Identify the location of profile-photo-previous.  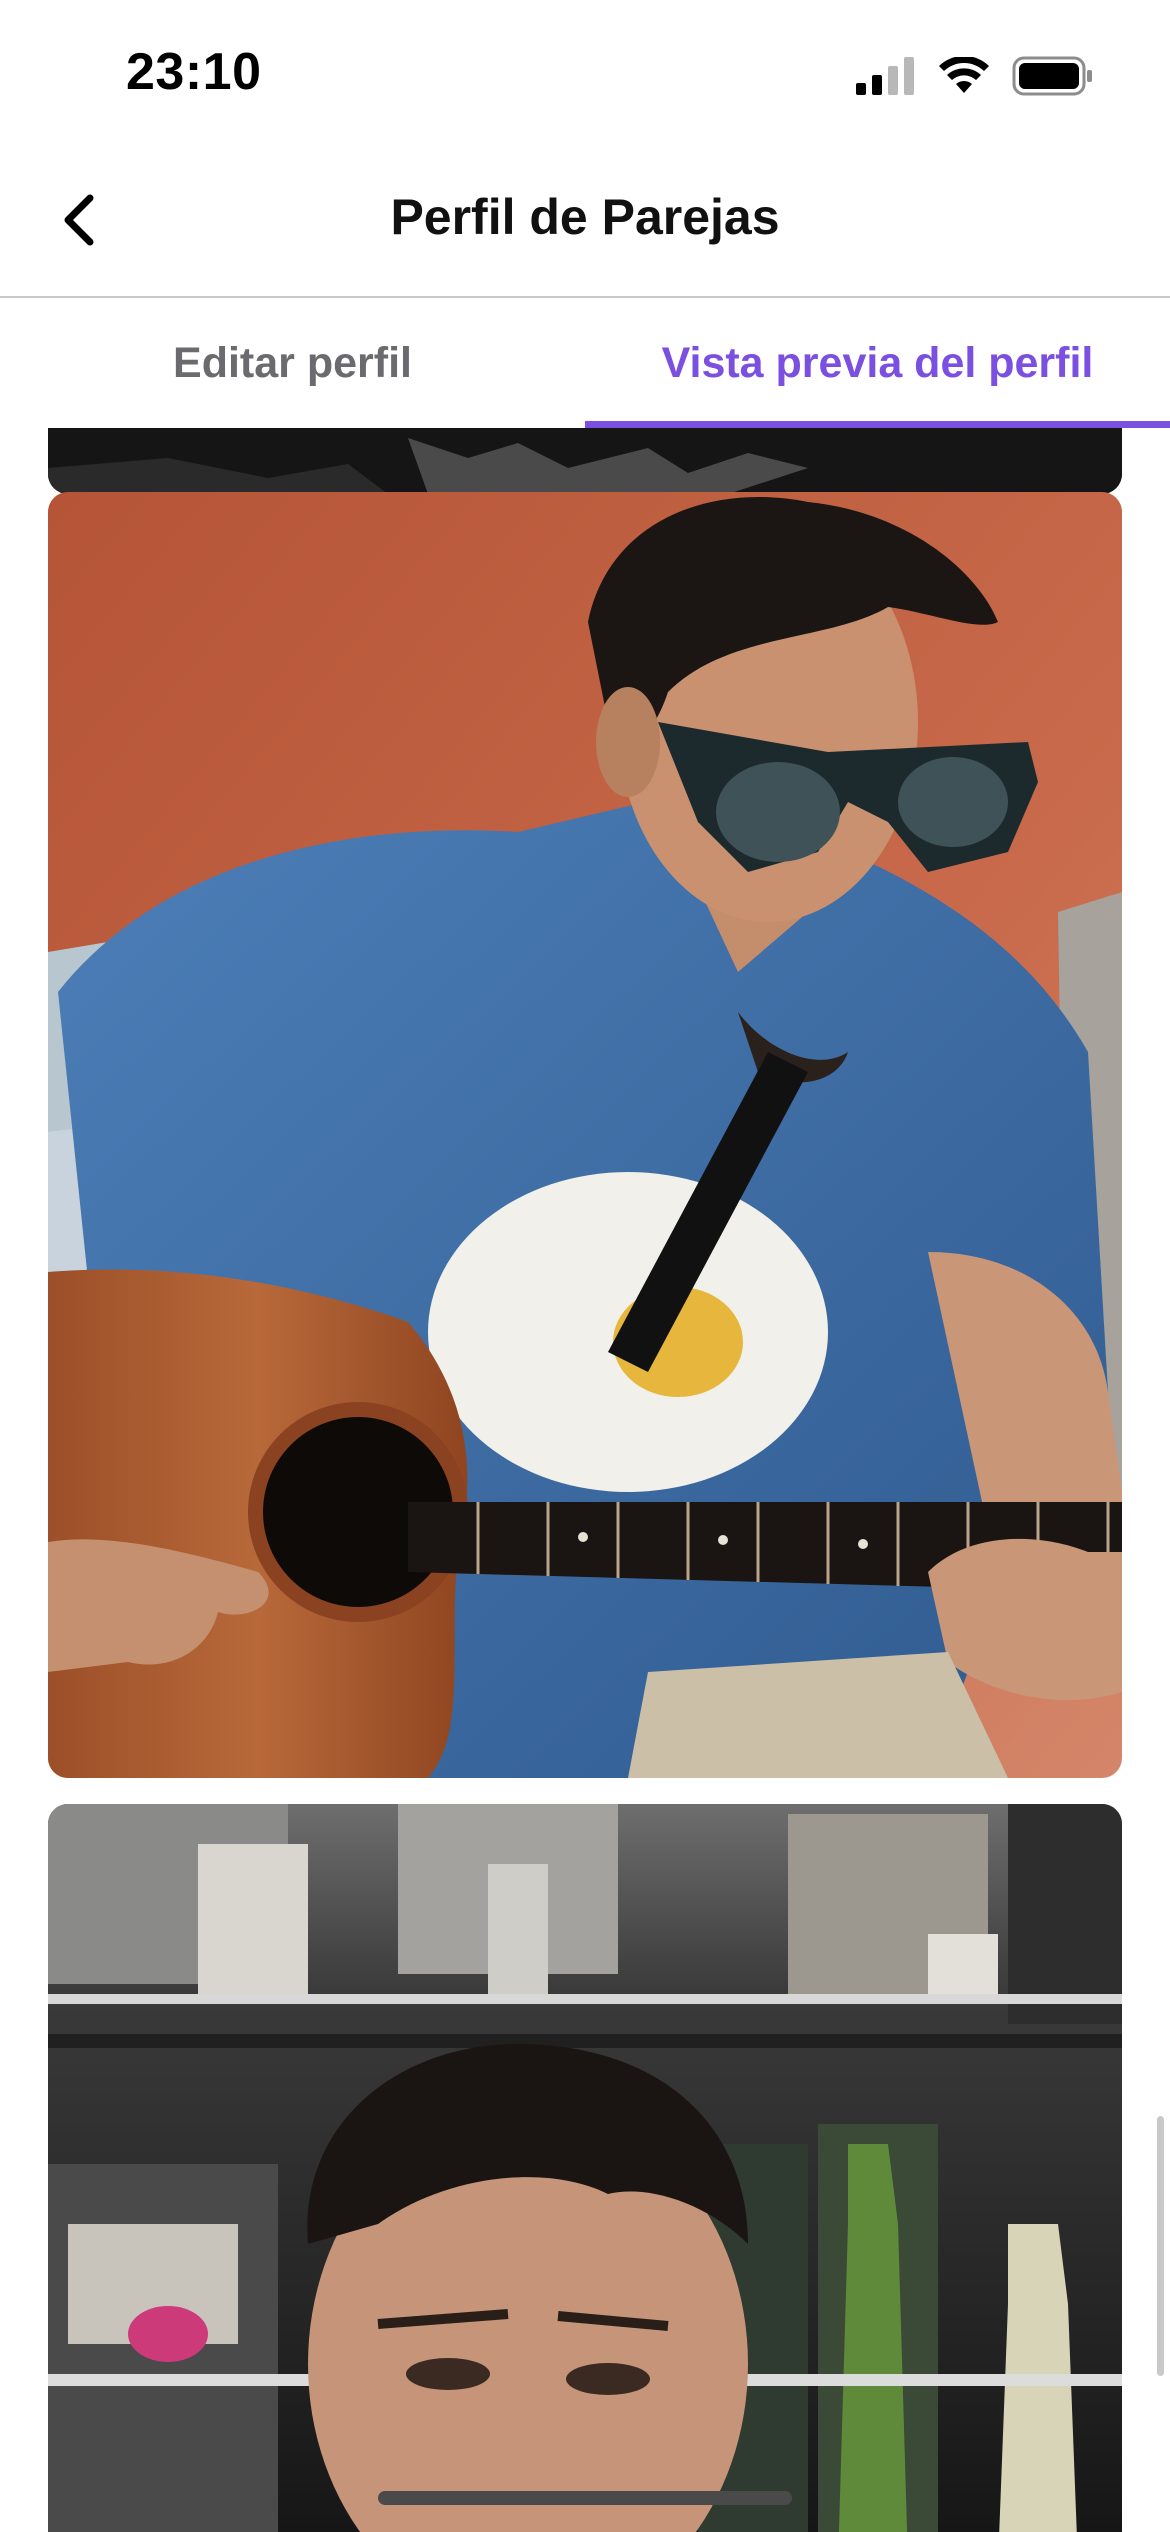
(585, 461).